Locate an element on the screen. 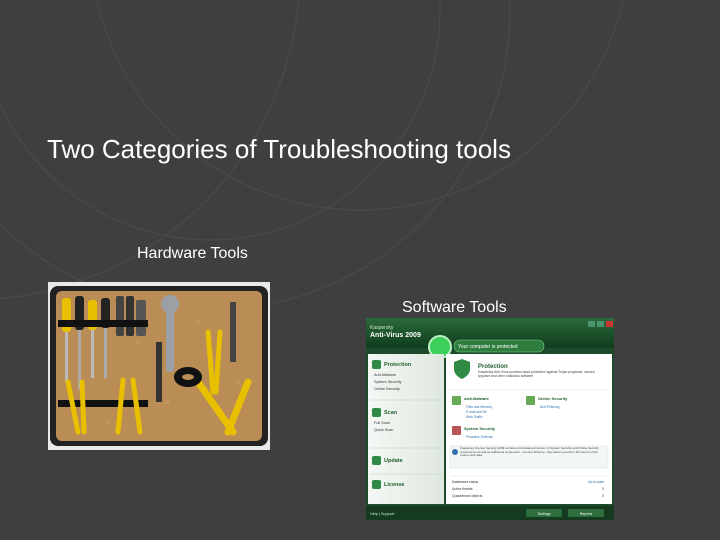 This screenshot has height=540, width=720. stat-label: Active threats is located at coordinates (462, 489).